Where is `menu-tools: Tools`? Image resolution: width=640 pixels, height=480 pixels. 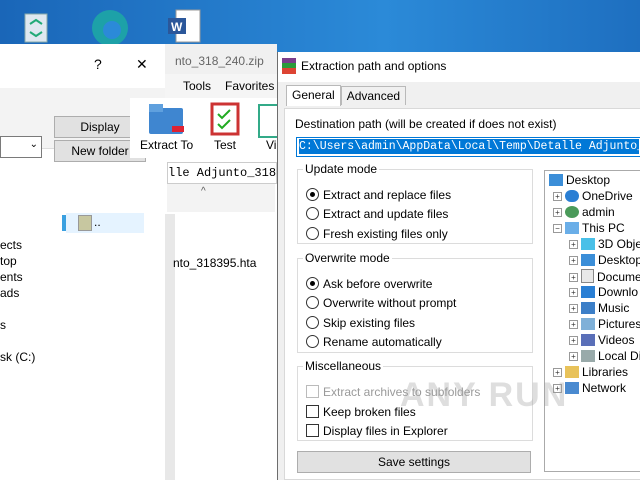
menu-tools: Tools is located at coordinates (197, 86).